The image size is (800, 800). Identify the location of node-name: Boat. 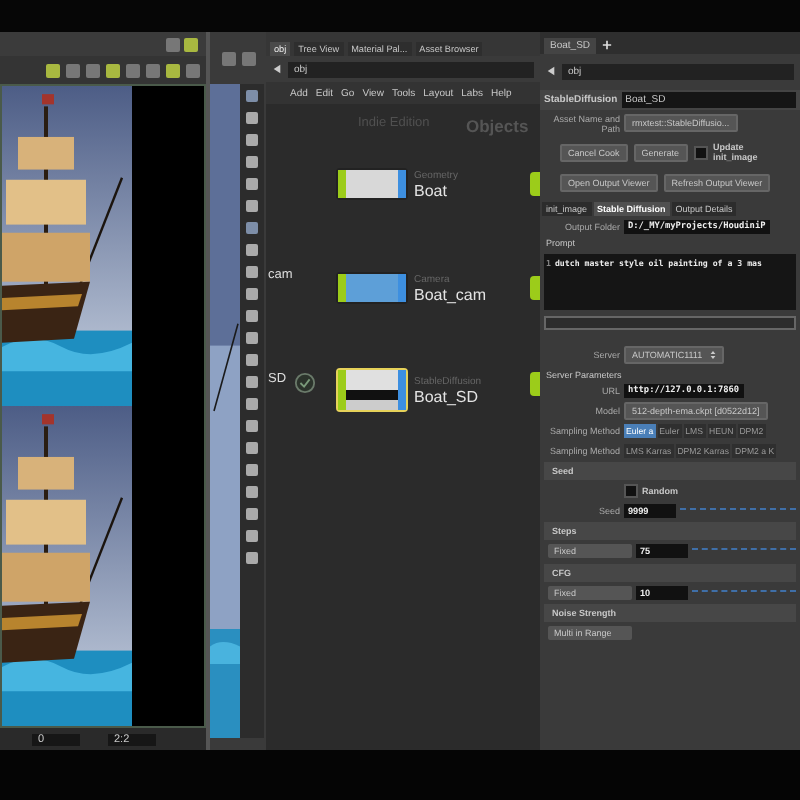
(431, 190).